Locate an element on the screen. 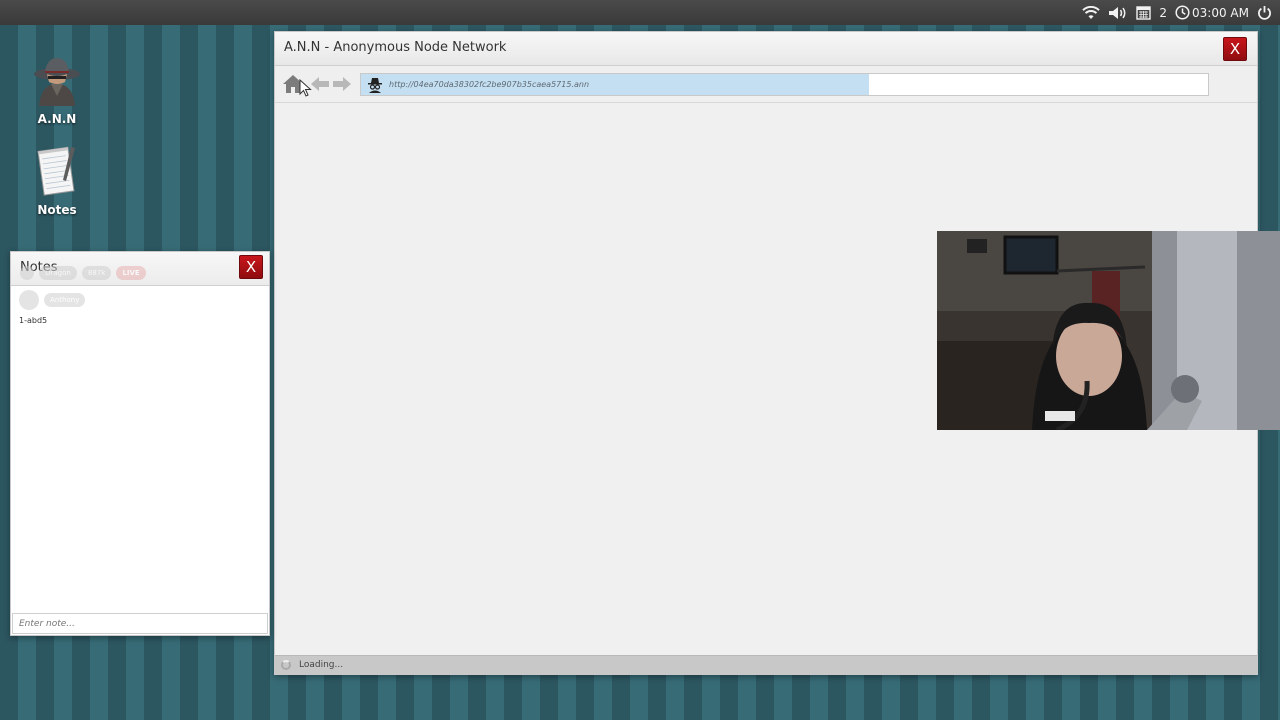  desktop-icon-ann: A.N.N is located at coordinates (57, 89).